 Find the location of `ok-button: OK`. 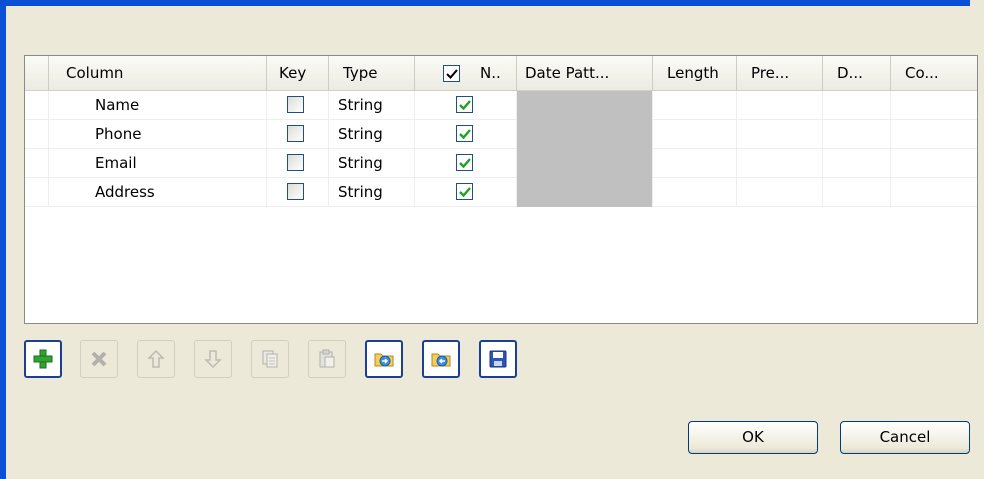

ok-button: OK is located at coordinates (753, 437).